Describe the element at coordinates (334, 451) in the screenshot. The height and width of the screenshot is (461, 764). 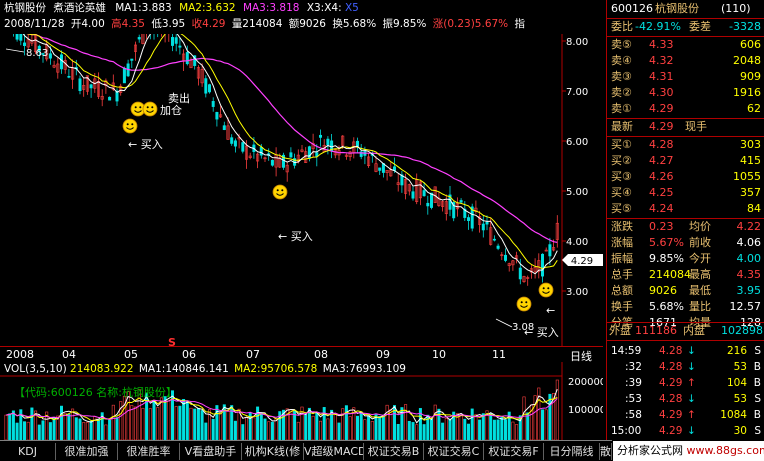
I see `tab-v-super-macd: V超级MACD` at that location.